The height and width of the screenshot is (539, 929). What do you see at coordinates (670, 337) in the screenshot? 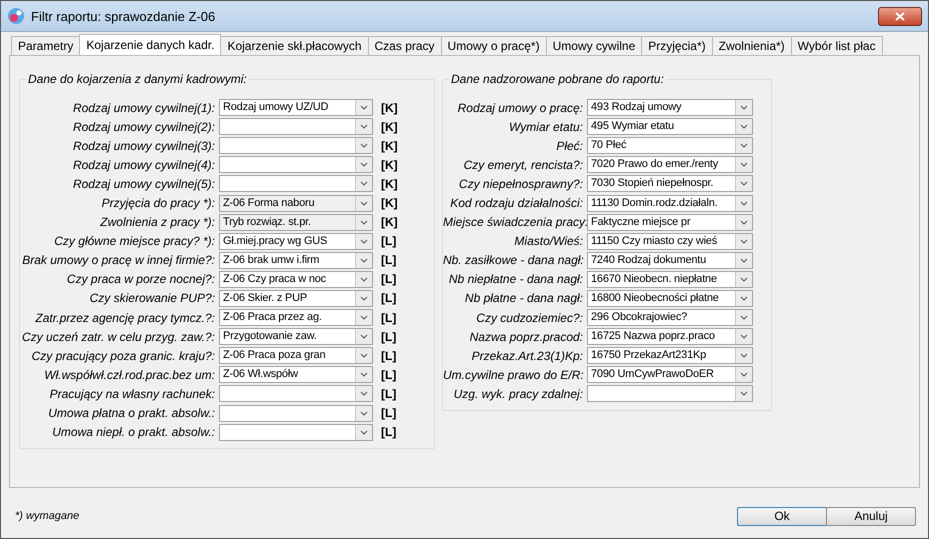
I see `dropdown-field: 16725 Nazwa poprz.praco` at bounding box center [670, 337].